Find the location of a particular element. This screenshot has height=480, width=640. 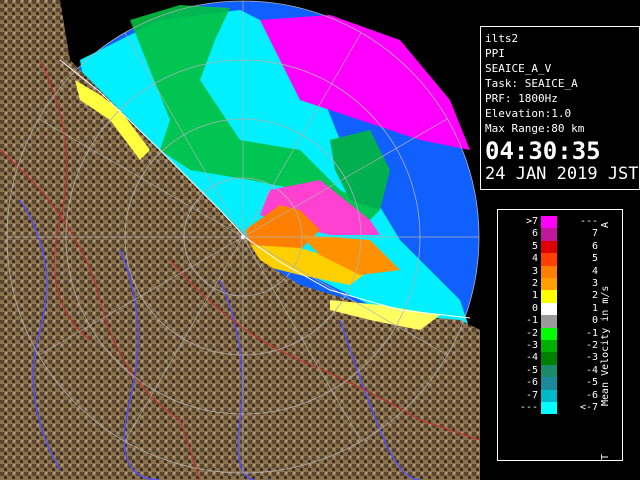

elevation-label: Elevation:1.0 is located at coordinates (528, 113).